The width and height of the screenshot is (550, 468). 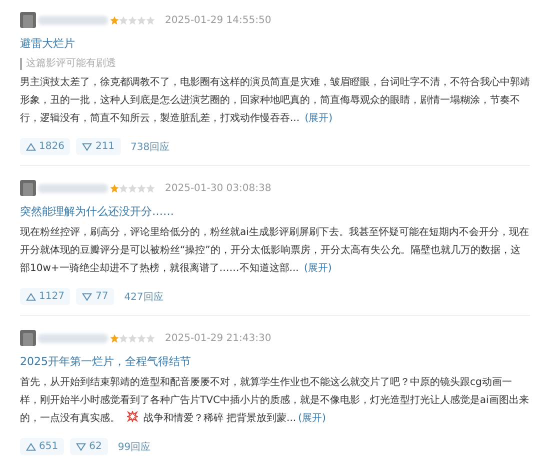 I want to click on review-time: 2025-01-29 21:43:30, so click(x=218, y=338).